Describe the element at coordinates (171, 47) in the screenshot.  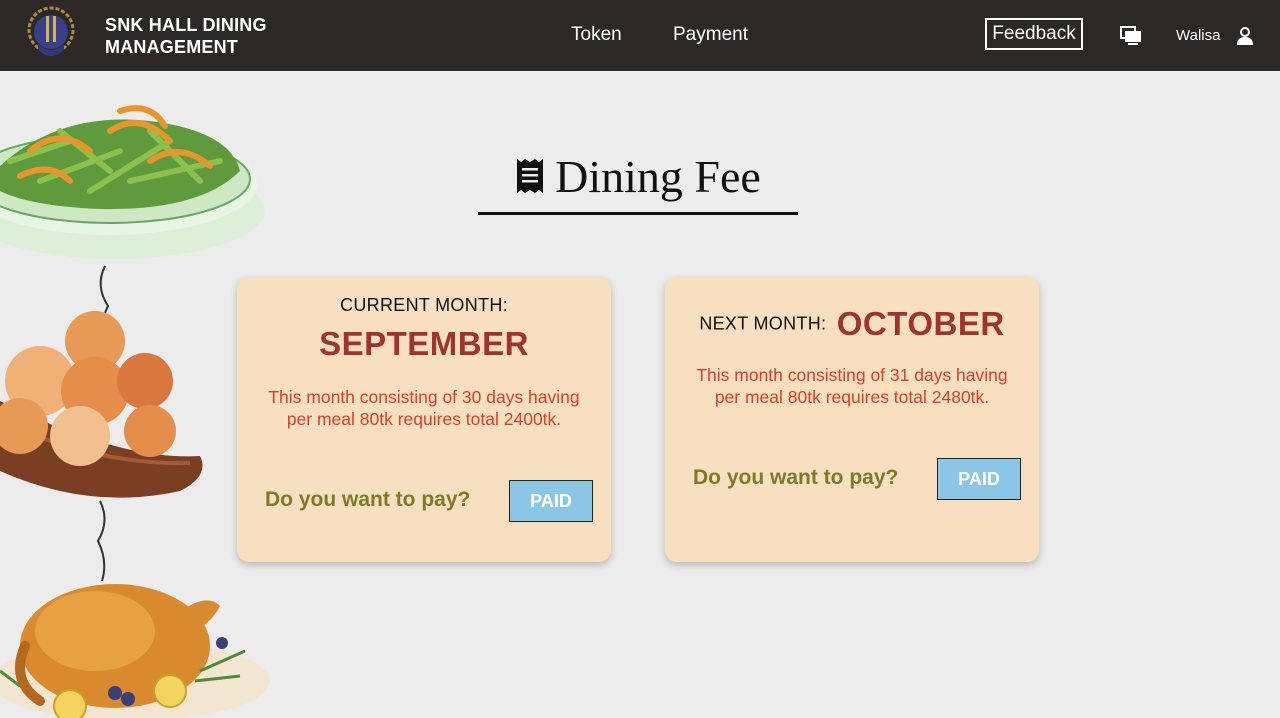
I see `brand-line-2: MANAGEMENT` at that location.